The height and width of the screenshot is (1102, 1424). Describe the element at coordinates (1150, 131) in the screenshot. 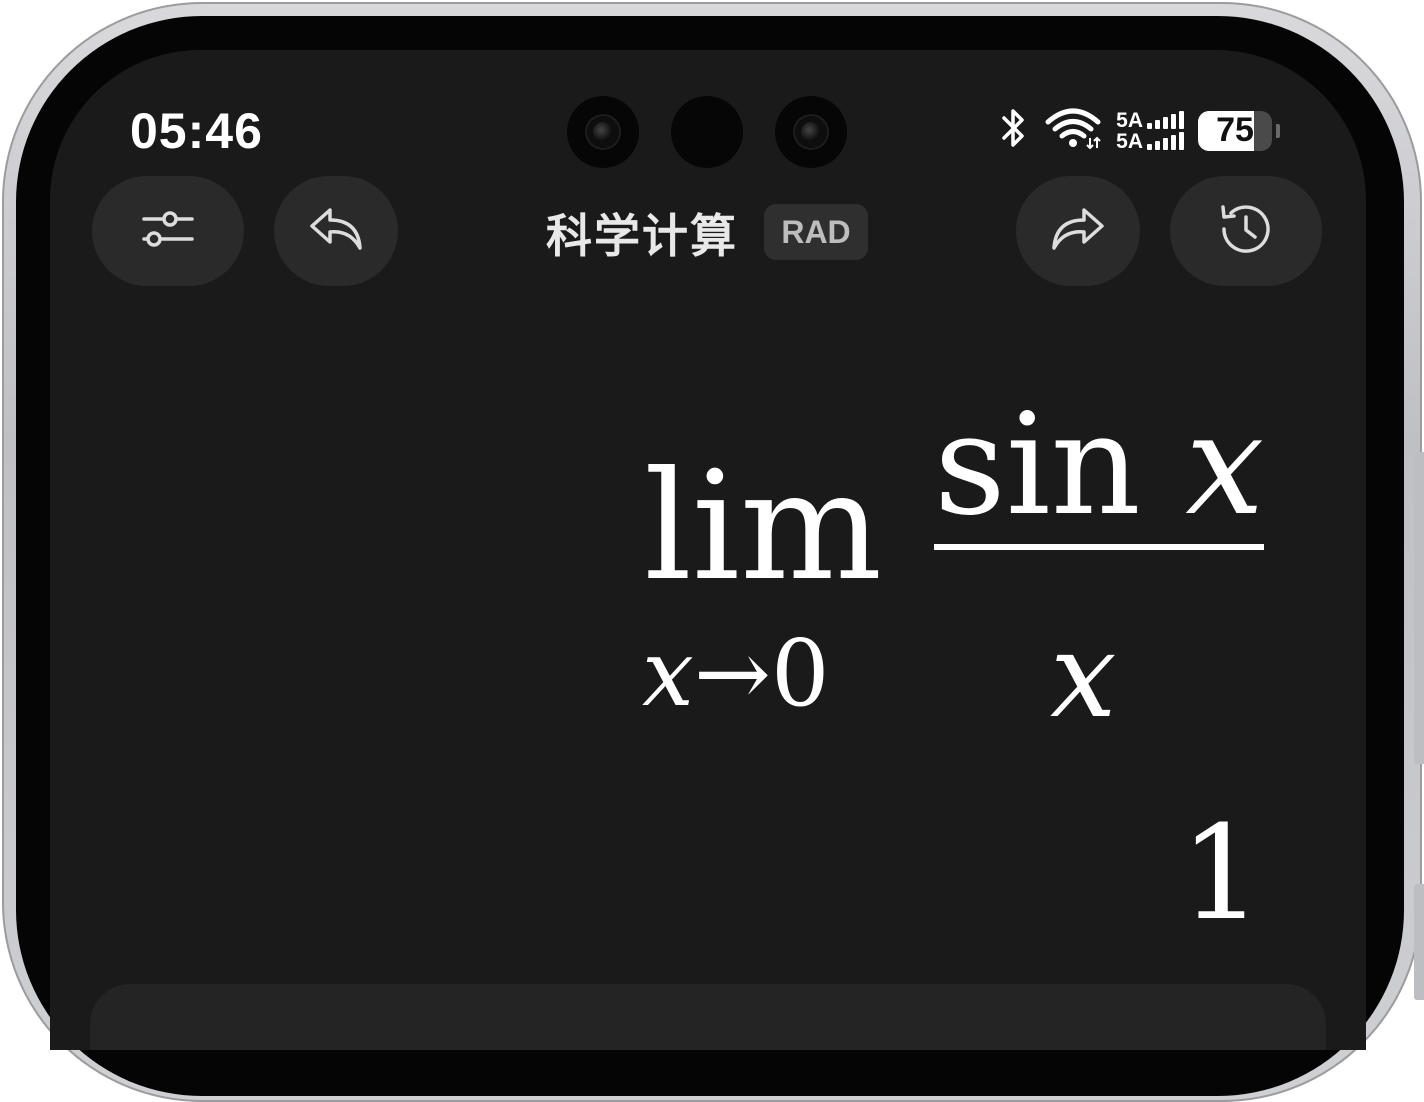

I see `cellular-signal-icon: 5A 5A` at that location.